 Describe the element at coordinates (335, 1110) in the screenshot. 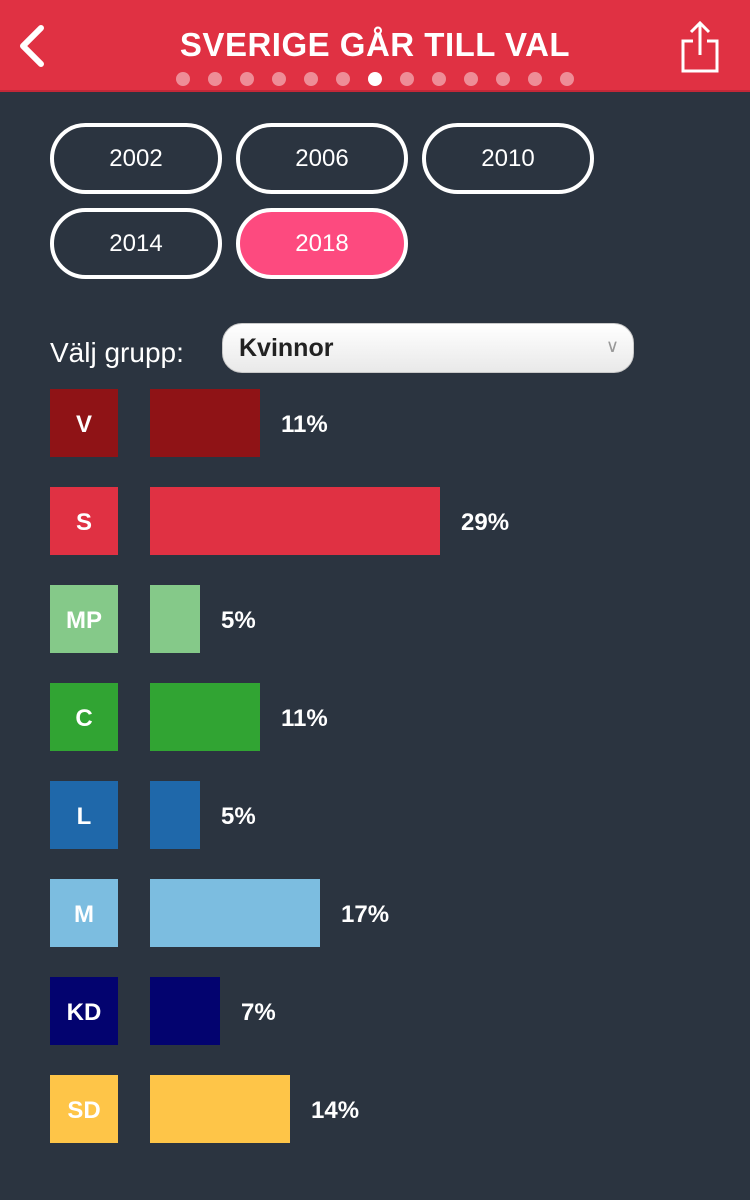

I see `value-label-sd: 14%` at that location.